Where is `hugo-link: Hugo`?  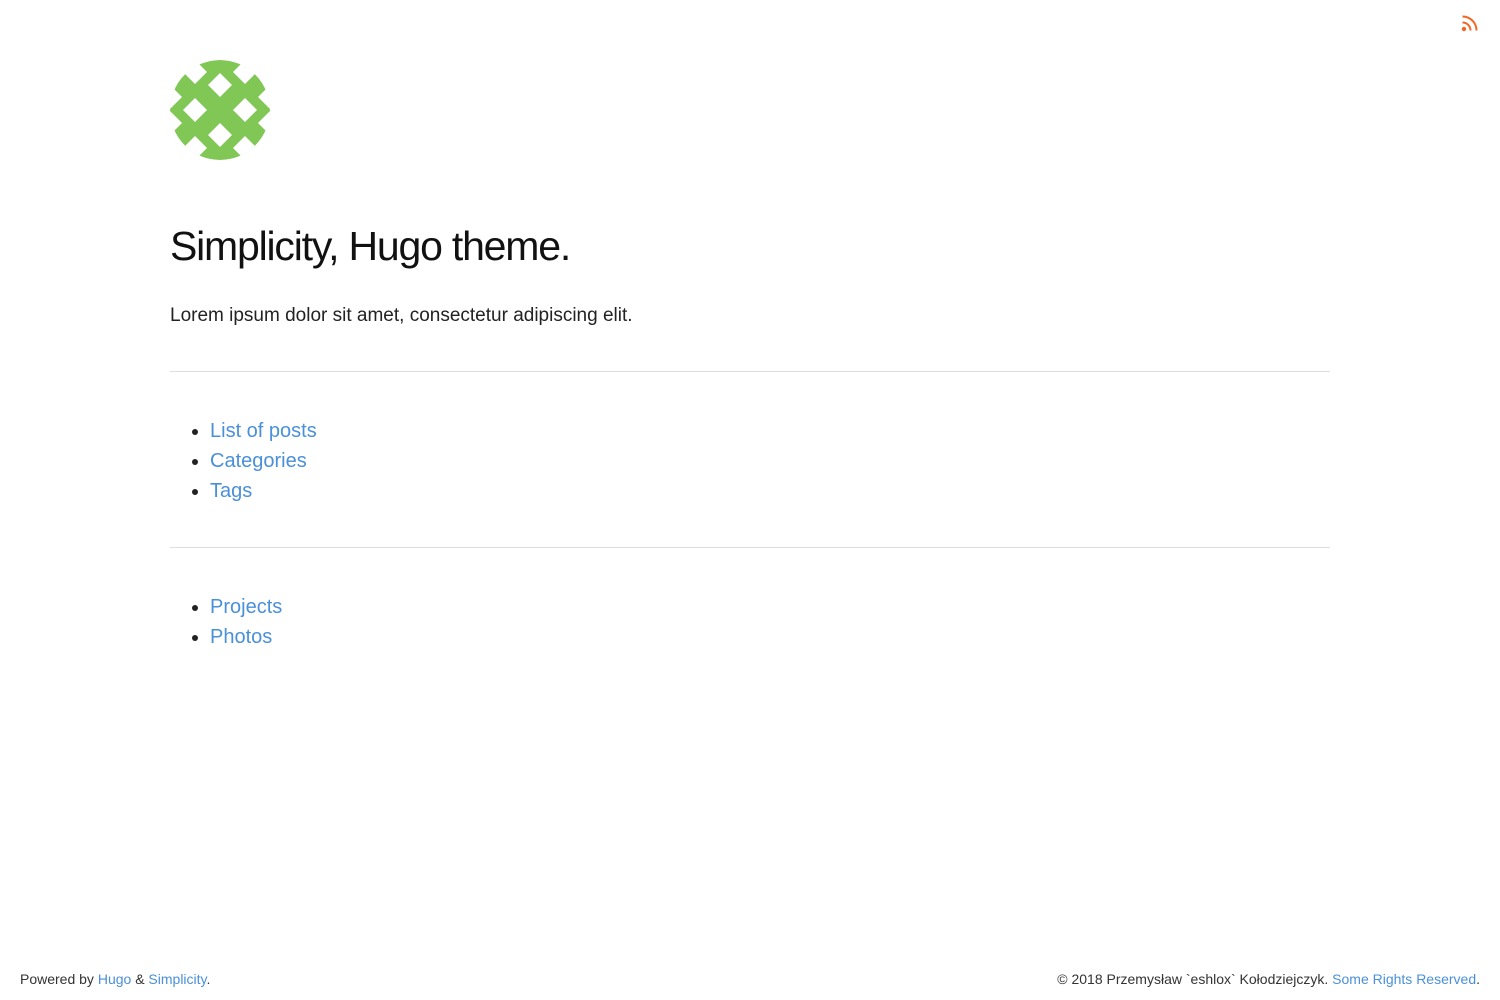
hugo-link: Hugo is located at coordinates (114, 979).